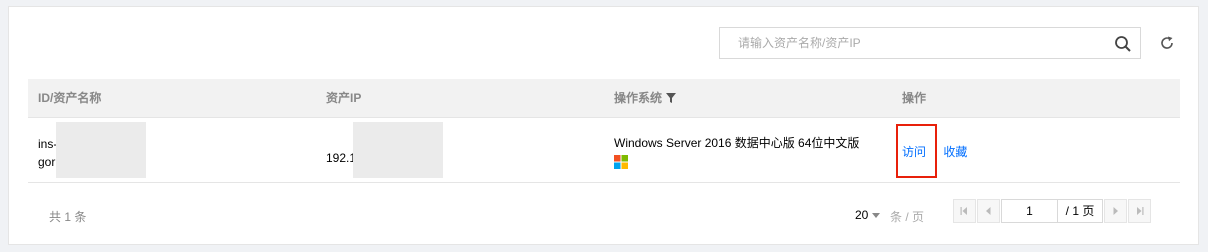  What do you see at coordinates (68, 217) in the screenshot?
I see `total-count: 共 1 条` at bounding box center [68, 217].